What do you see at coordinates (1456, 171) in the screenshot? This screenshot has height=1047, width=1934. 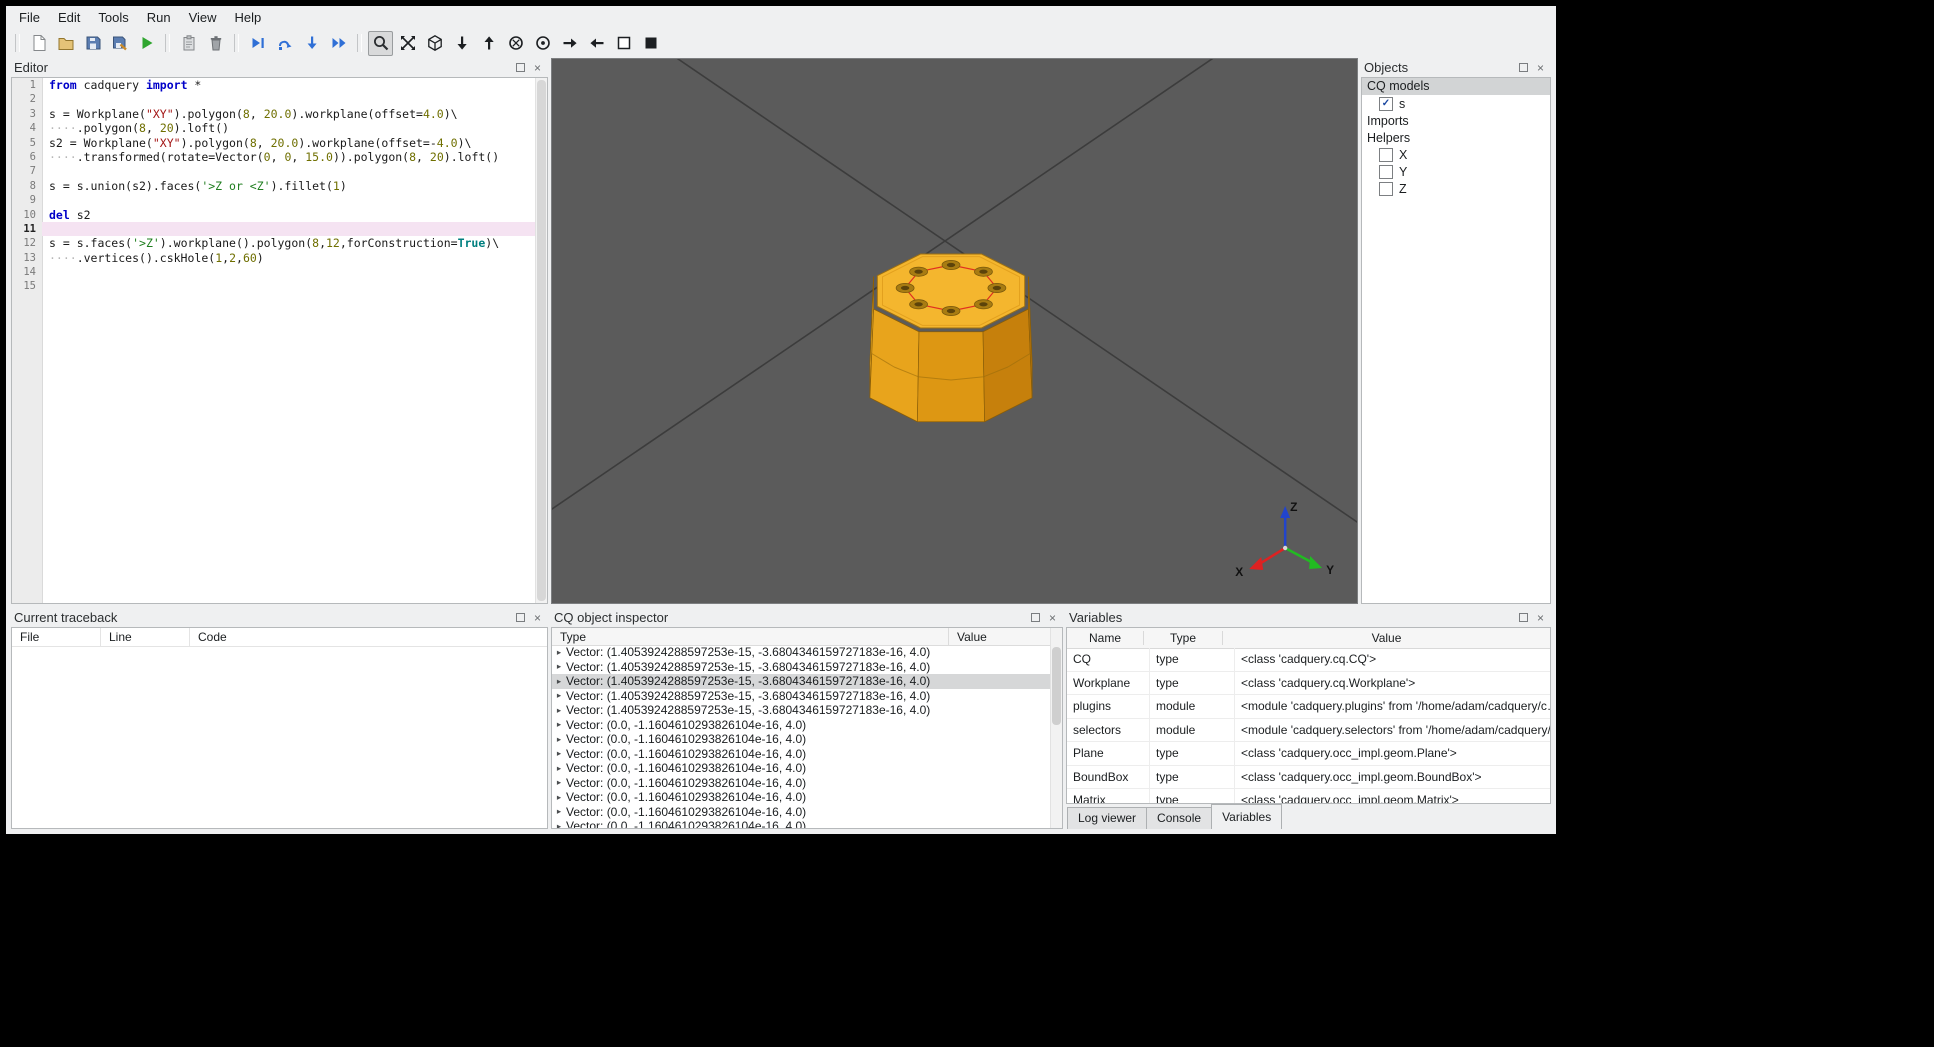 I see `tree-item-y: Y` at bounding box center [1456, 171].